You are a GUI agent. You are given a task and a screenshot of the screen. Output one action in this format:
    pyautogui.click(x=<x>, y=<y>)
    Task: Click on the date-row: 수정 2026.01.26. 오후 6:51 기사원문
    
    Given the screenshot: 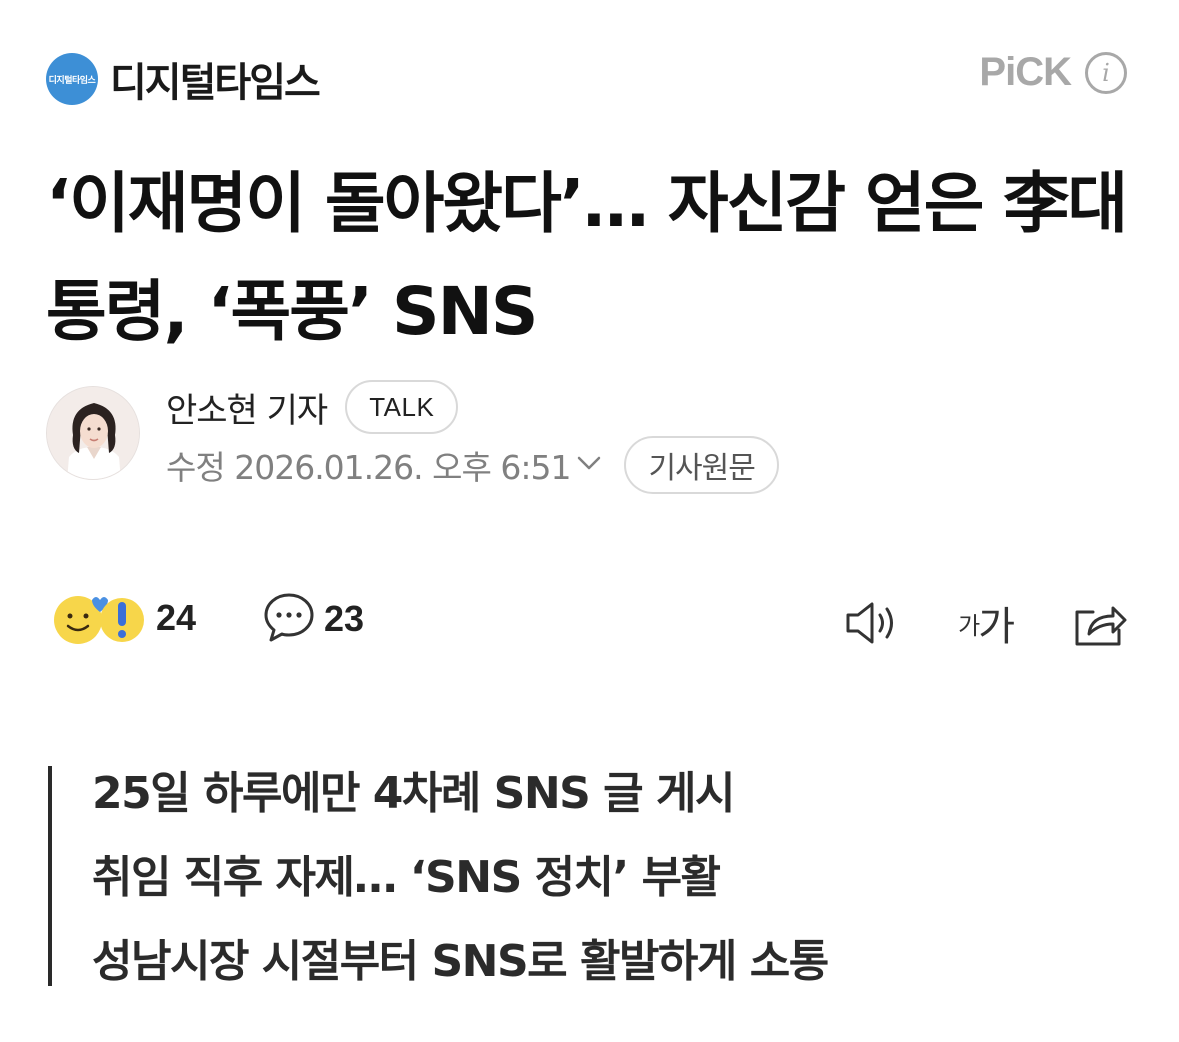 What is the action you would take?
    pyautogui.click(x=472, y=465)
    